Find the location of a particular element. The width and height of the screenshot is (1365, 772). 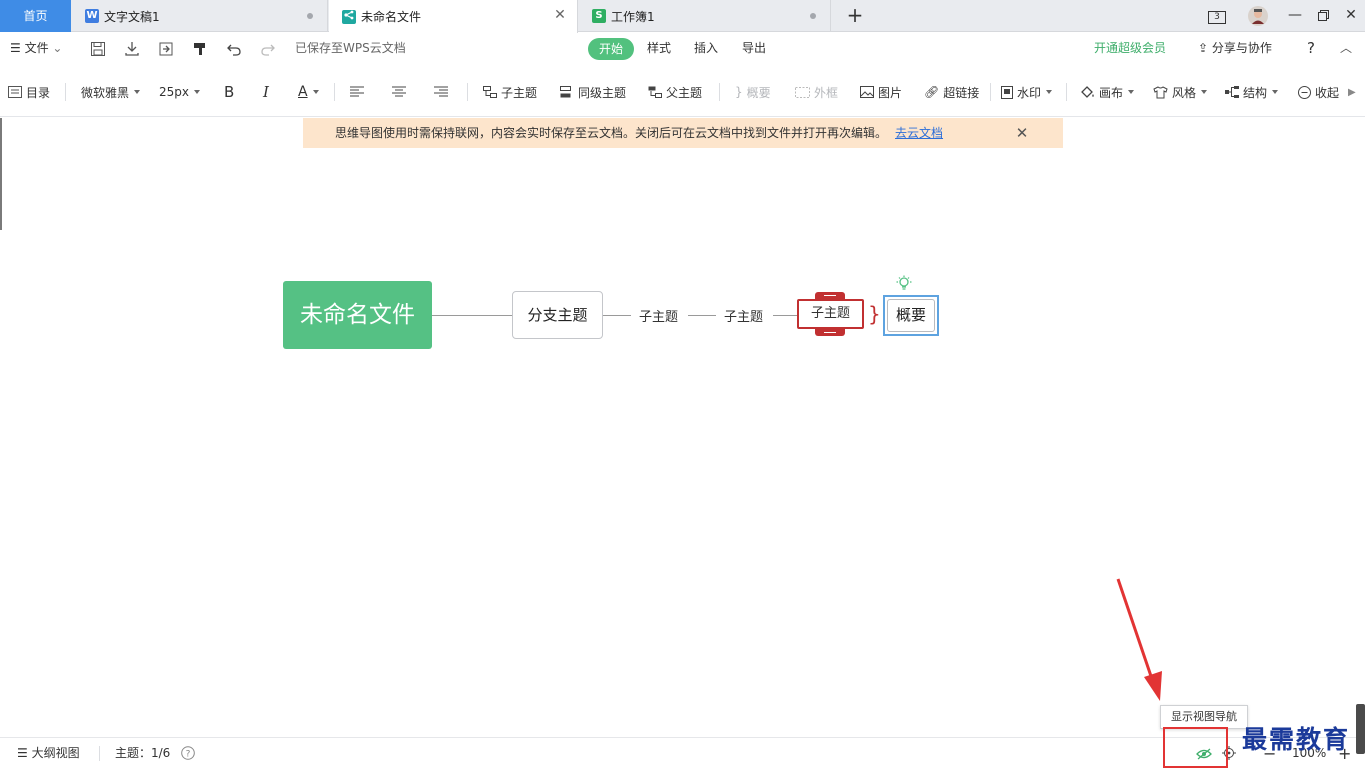

watermark-logo: 最需教育 is located at coordinates (1296, 739).